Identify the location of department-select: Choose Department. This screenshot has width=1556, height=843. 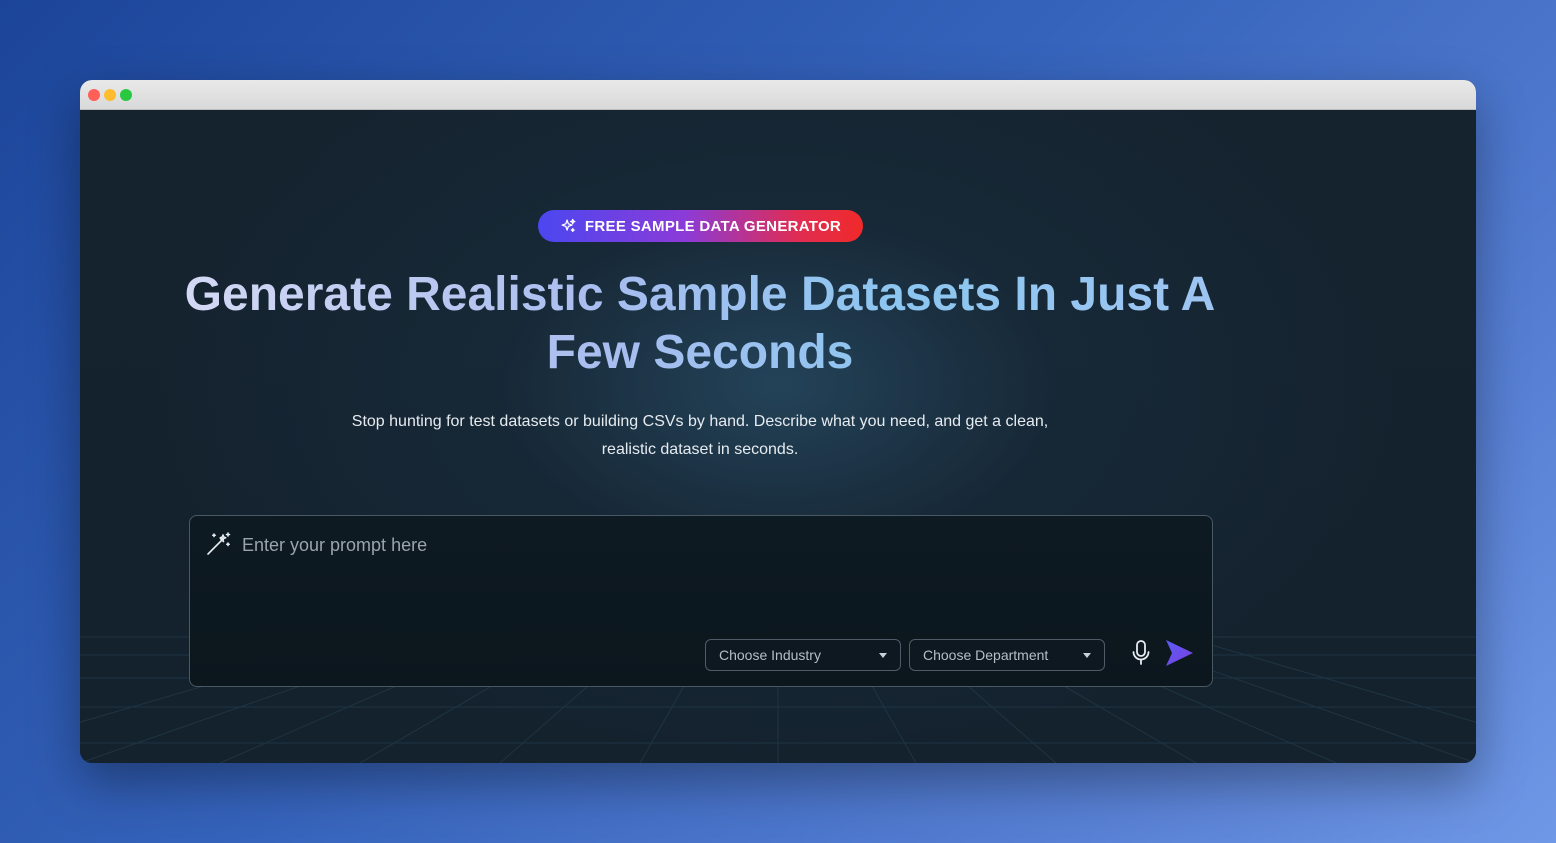
(1007, 655).